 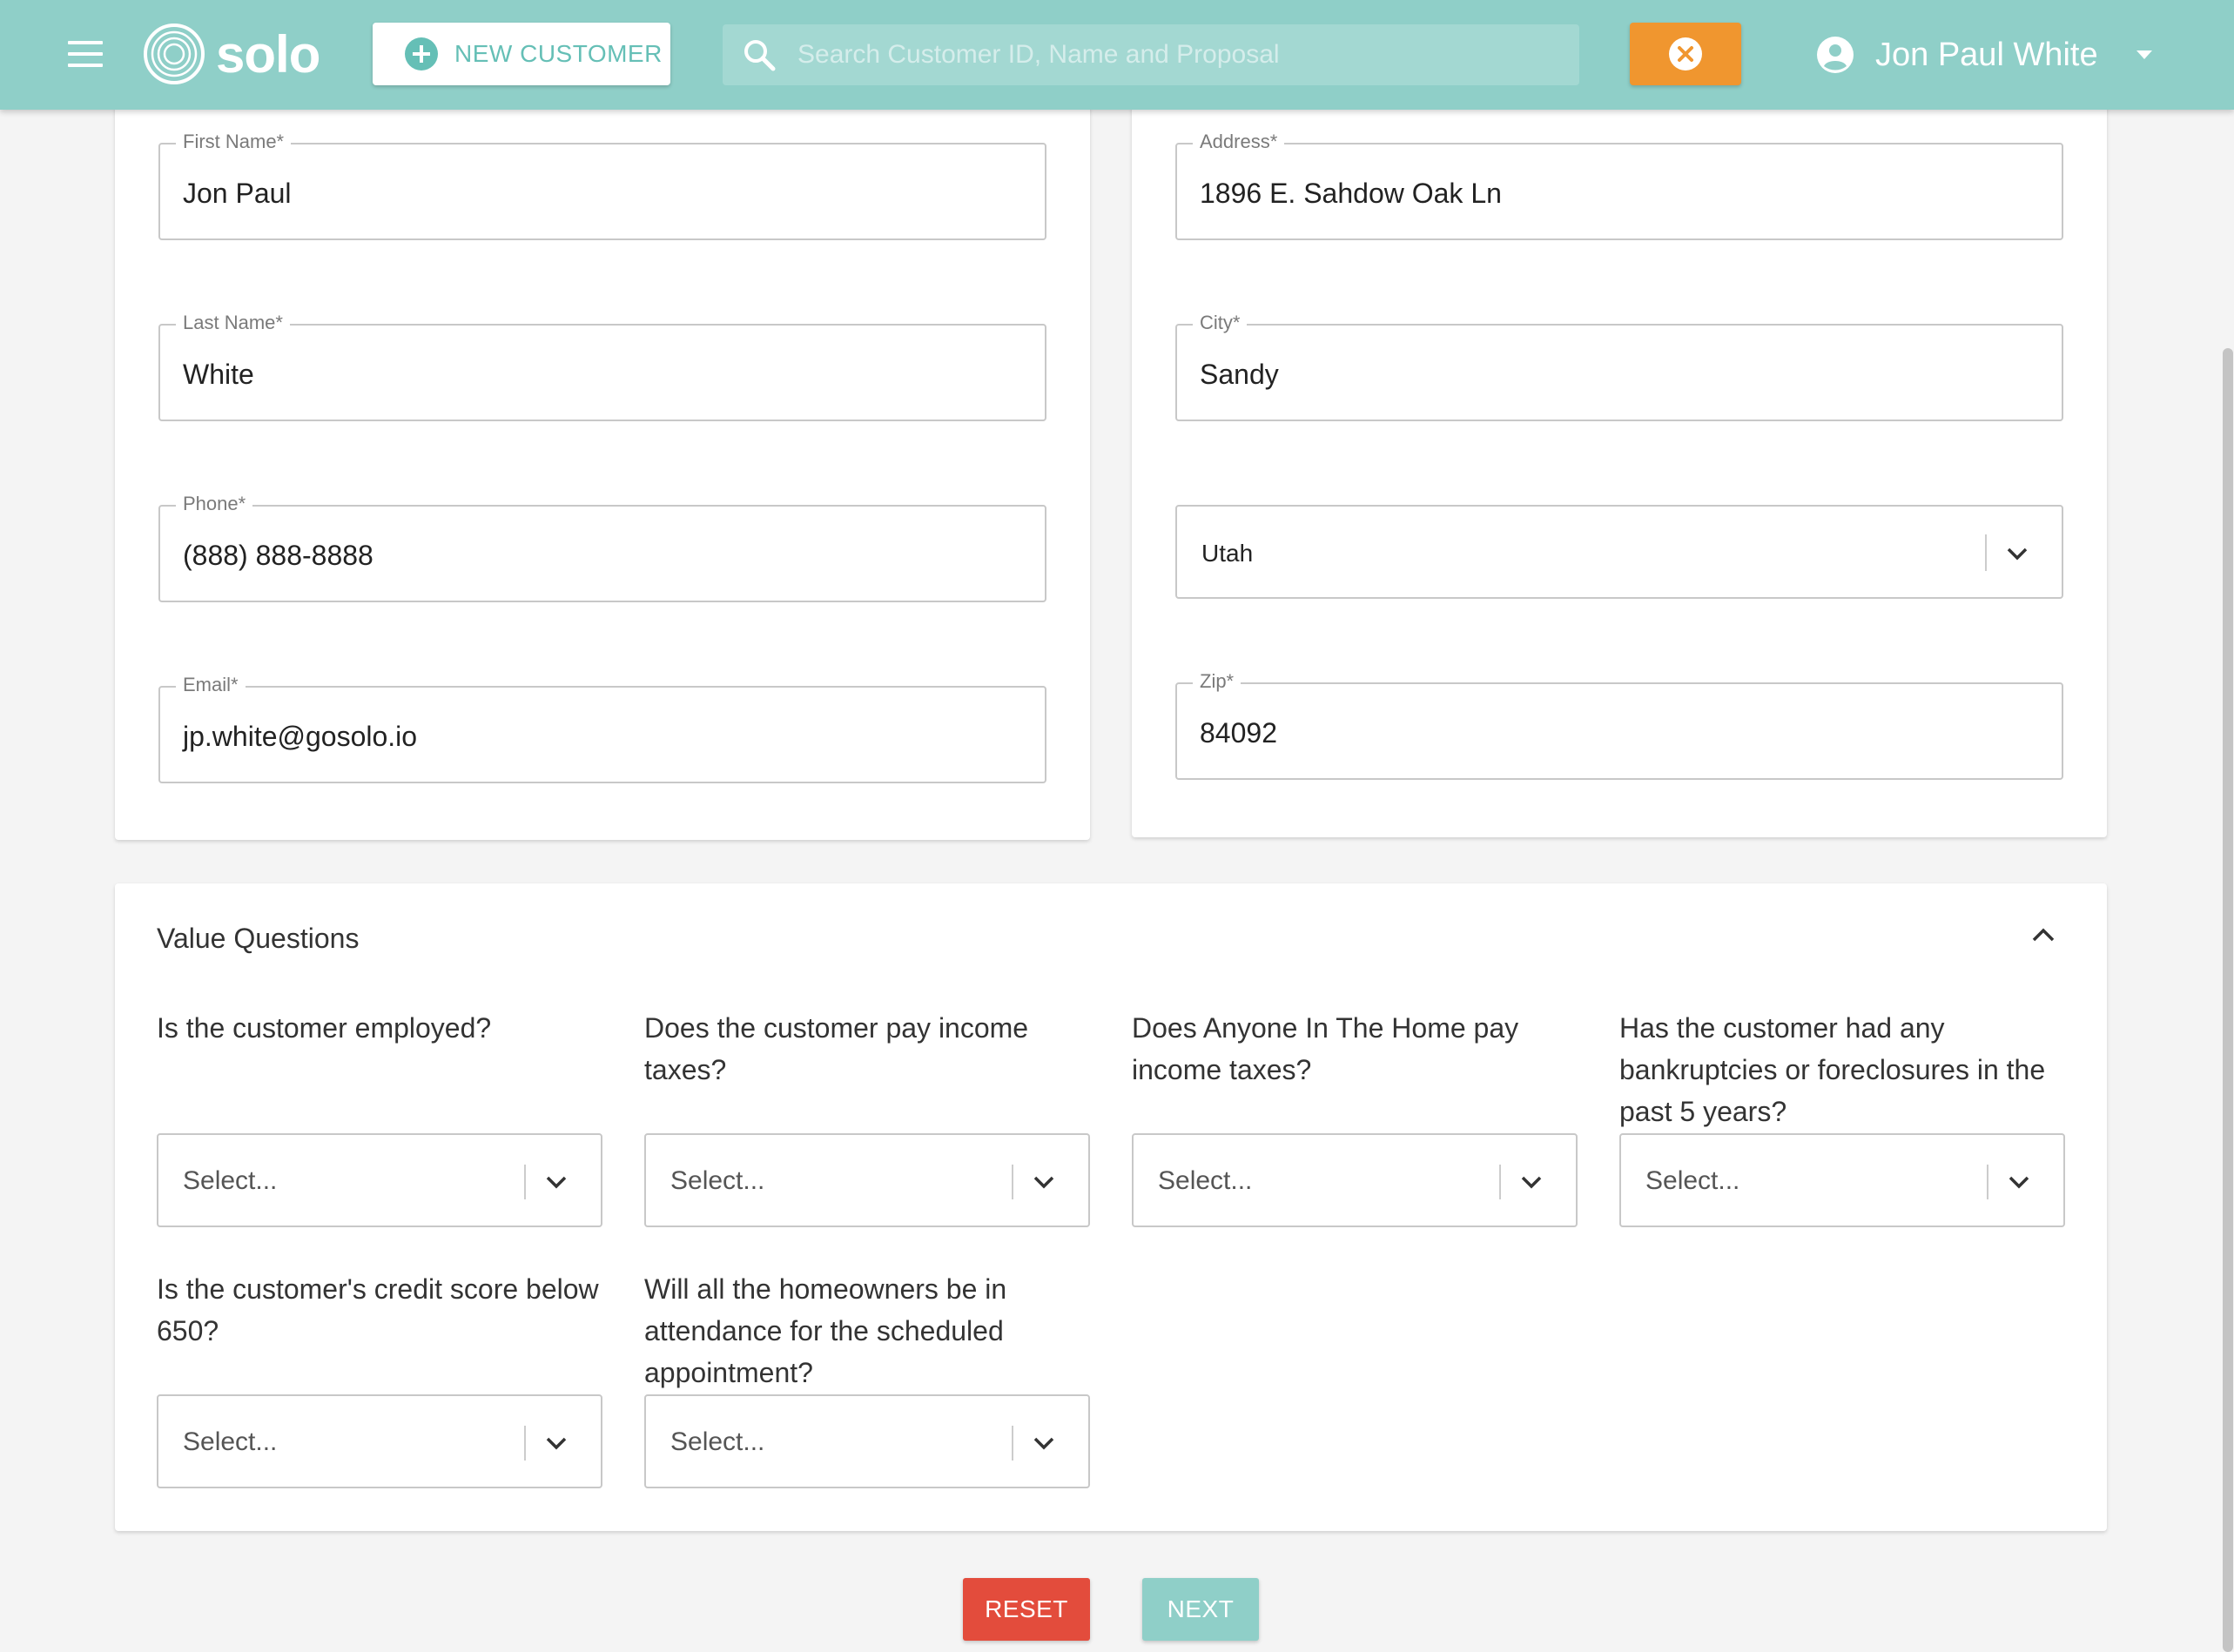 I want to click on address-field: Address* 1896 E. Sahdow Oak Ln, so click(x=1619, y=186).